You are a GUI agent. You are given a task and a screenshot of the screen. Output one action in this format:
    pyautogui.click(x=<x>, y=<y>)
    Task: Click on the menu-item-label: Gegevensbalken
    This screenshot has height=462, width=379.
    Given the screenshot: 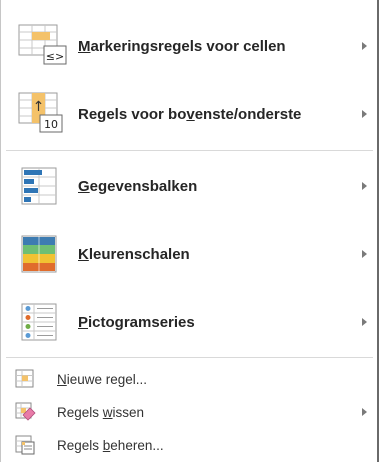 What is the action you would take?
    pyautogui.click(x=138, y=186)
    